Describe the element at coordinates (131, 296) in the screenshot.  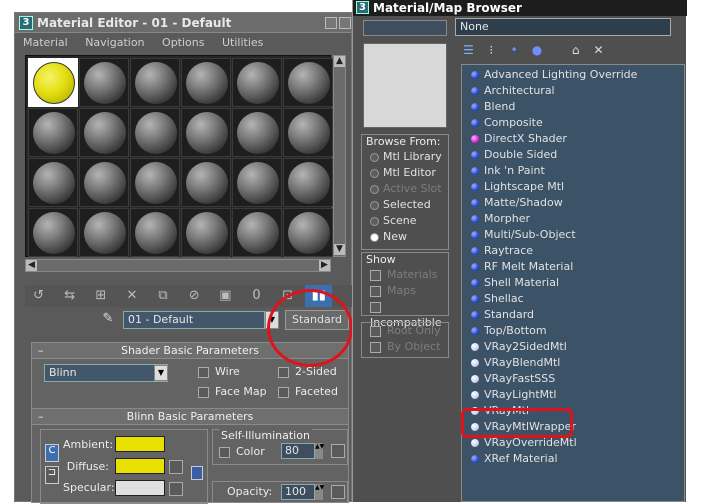
I see `reset-icon: ✕` at that location.